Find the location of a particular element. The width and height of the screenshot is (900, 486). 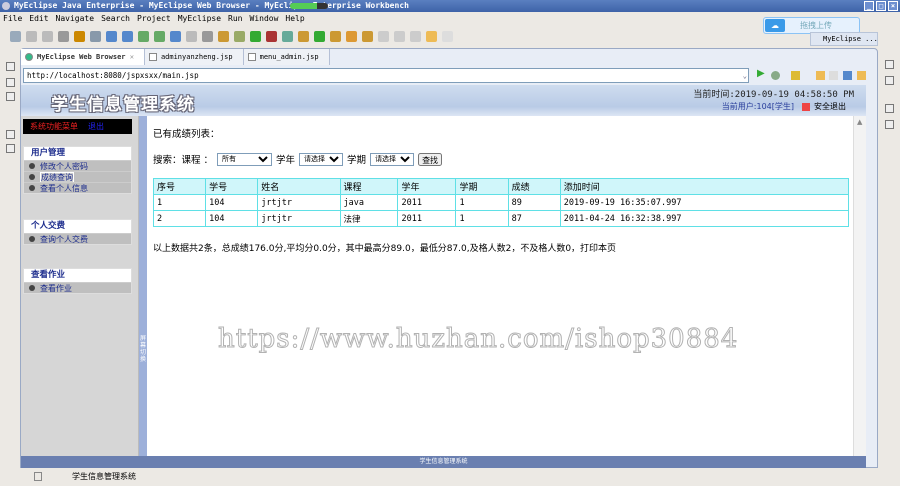

scroll-up-icon: ▲ is located at coordinates (859, 122).